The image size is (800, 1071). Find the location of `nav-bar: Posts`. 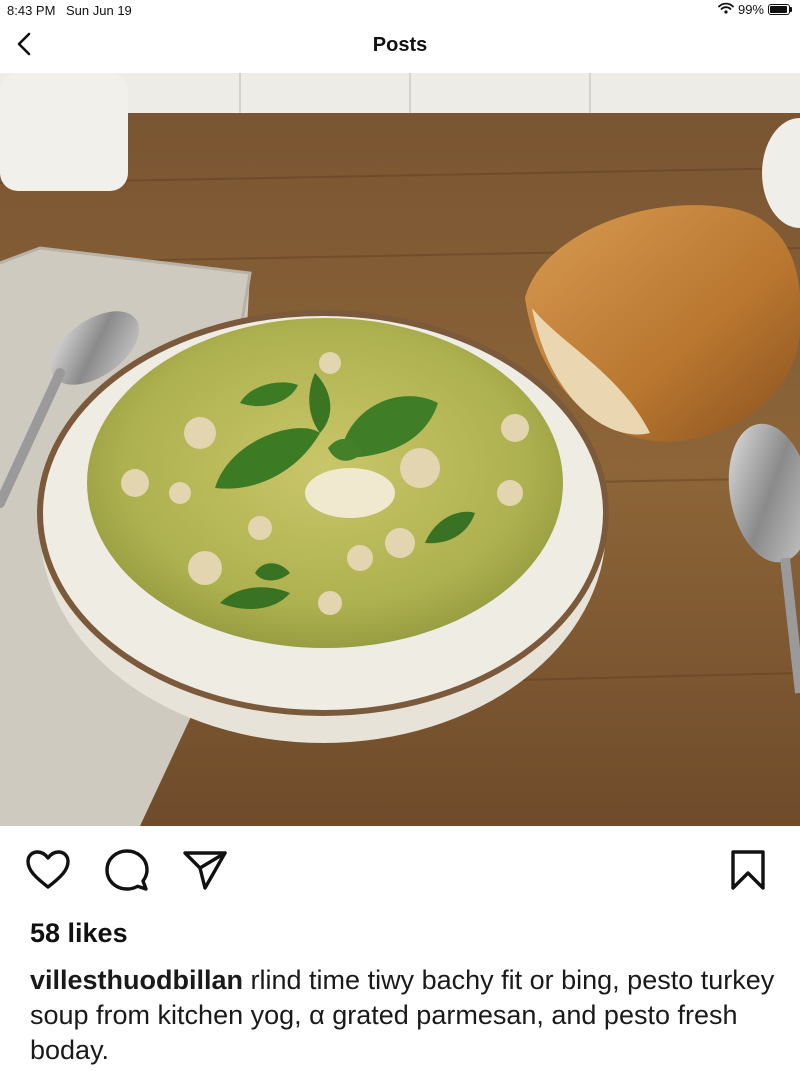

nav-bar: Posts is located at coordinates (400, 47).